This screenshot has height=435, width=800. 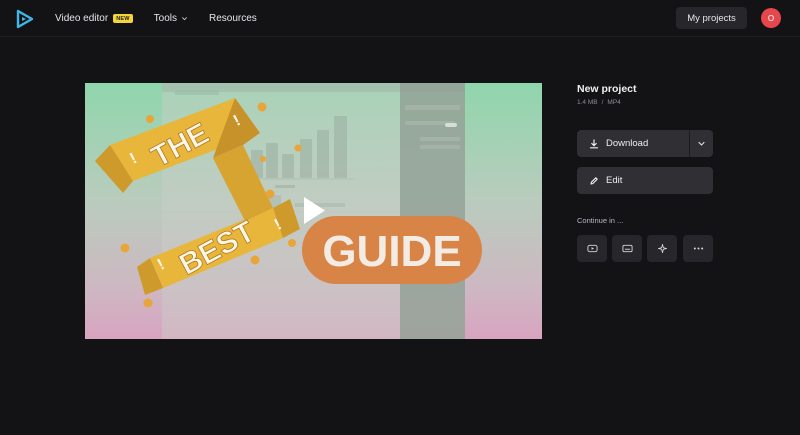 I want to click on nav-resources-label: Resources, so click(x=233, y=18).